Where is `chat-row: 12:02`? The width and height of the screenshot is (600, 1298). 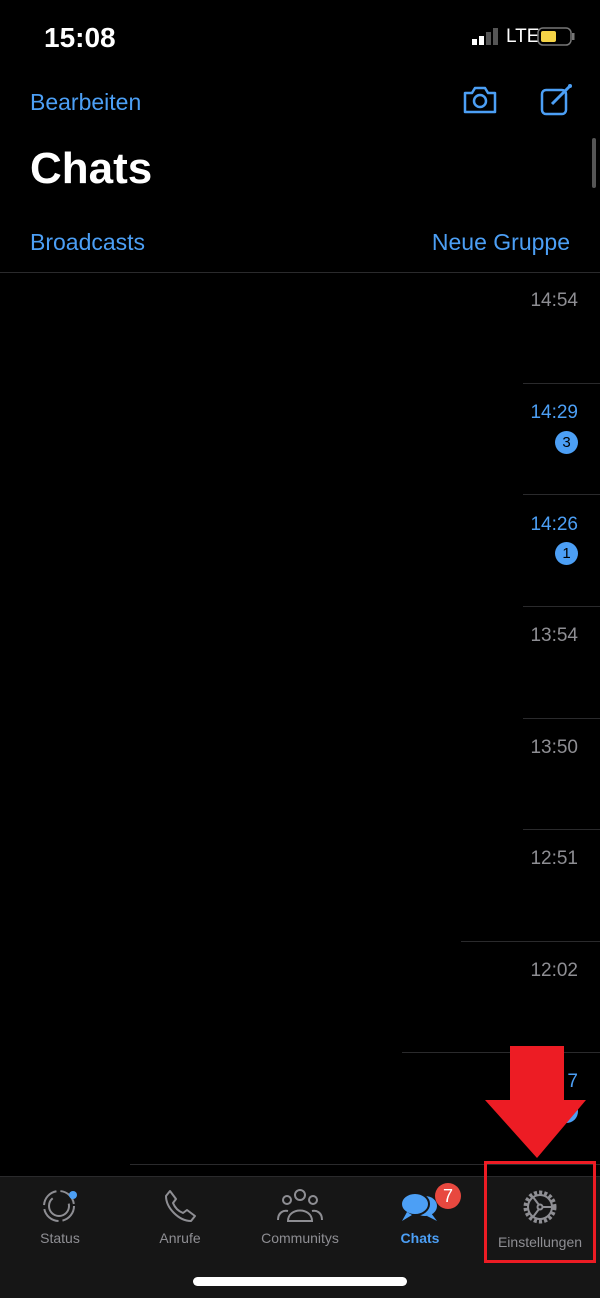
chat-row: 12:02 is located at coordinates (300, 997).